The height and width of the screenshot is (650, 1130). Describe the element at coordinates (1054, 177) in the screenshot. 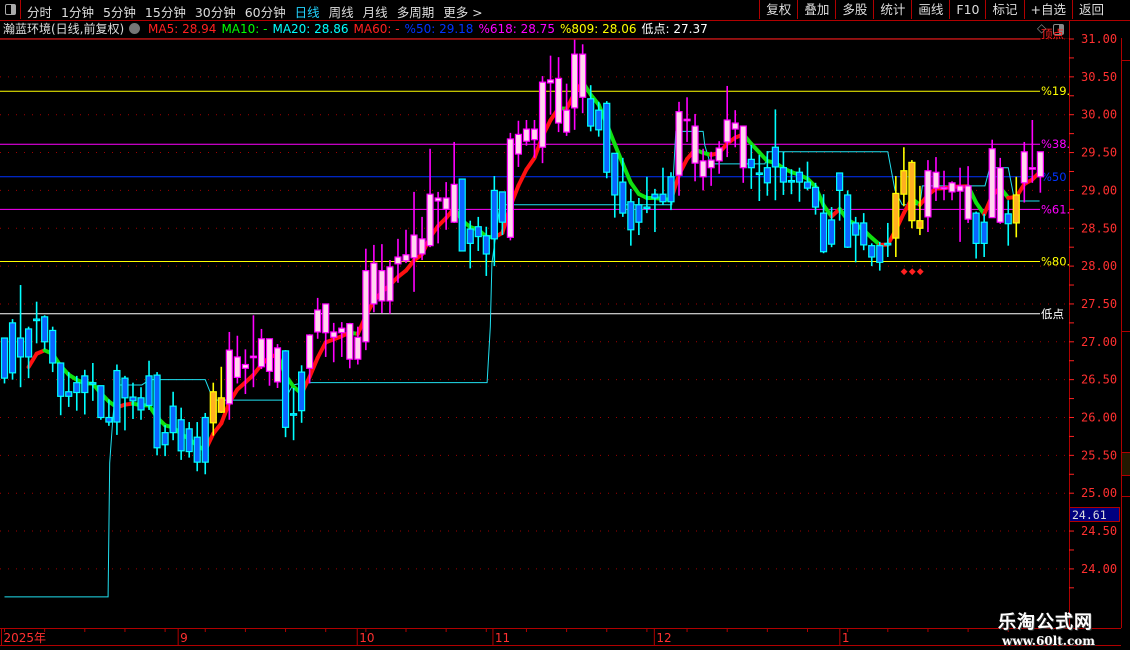

I see `level-label: %50` at that location.